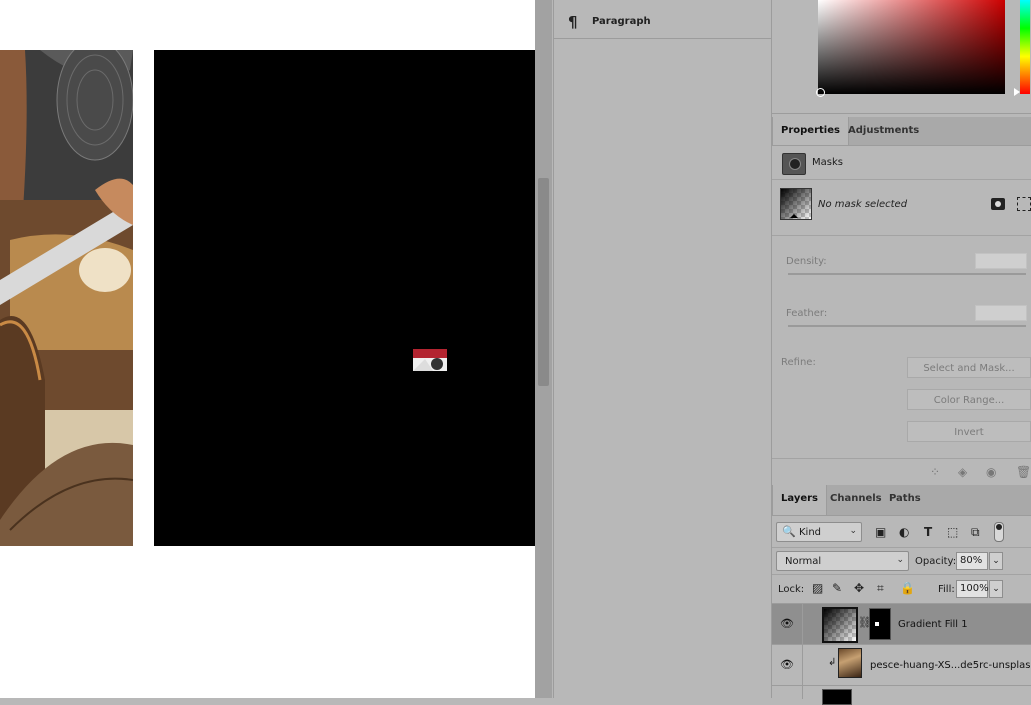 The width and height of the screenshot is (1031, 705). What do you see at coordinates (806, 261) in the screenshot?
I see `density-label: Density:` at bounding box center [806, 261].